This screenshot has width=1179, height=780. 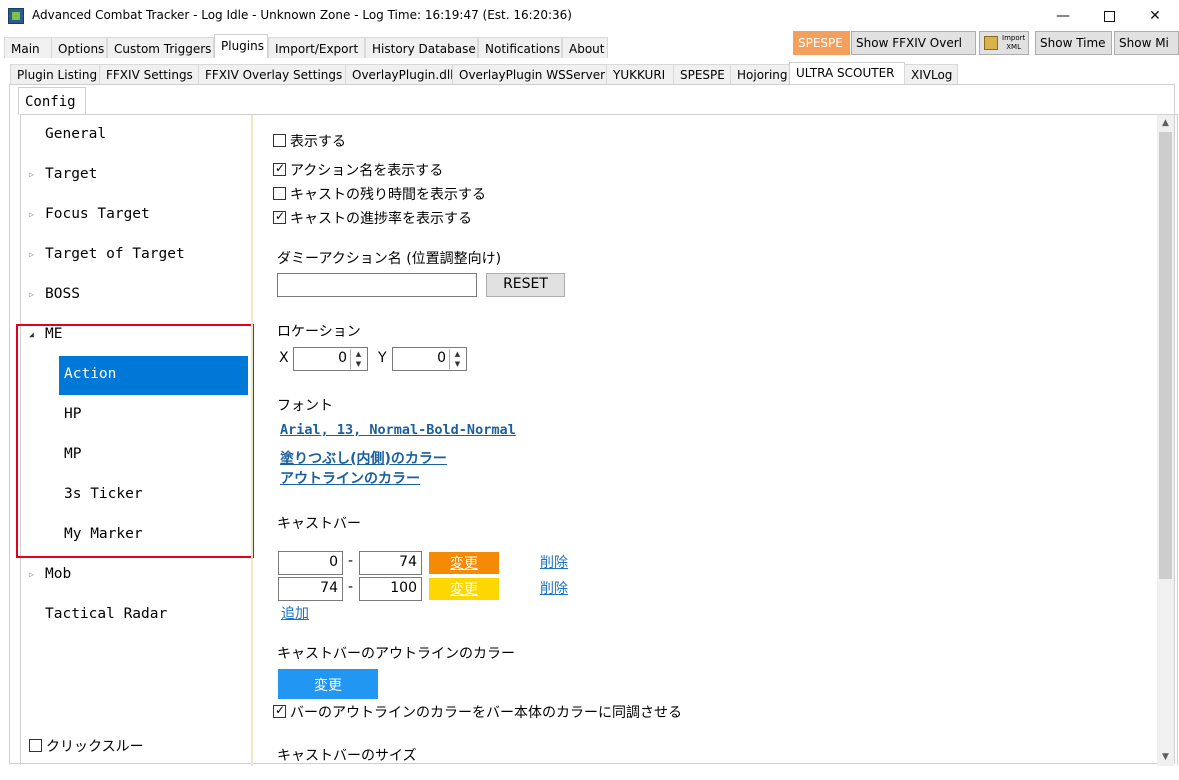 What do you see at coordinates (135, 135) in the screenshot?
I see `tree-item-general: General` at bounding box center [135, 135].